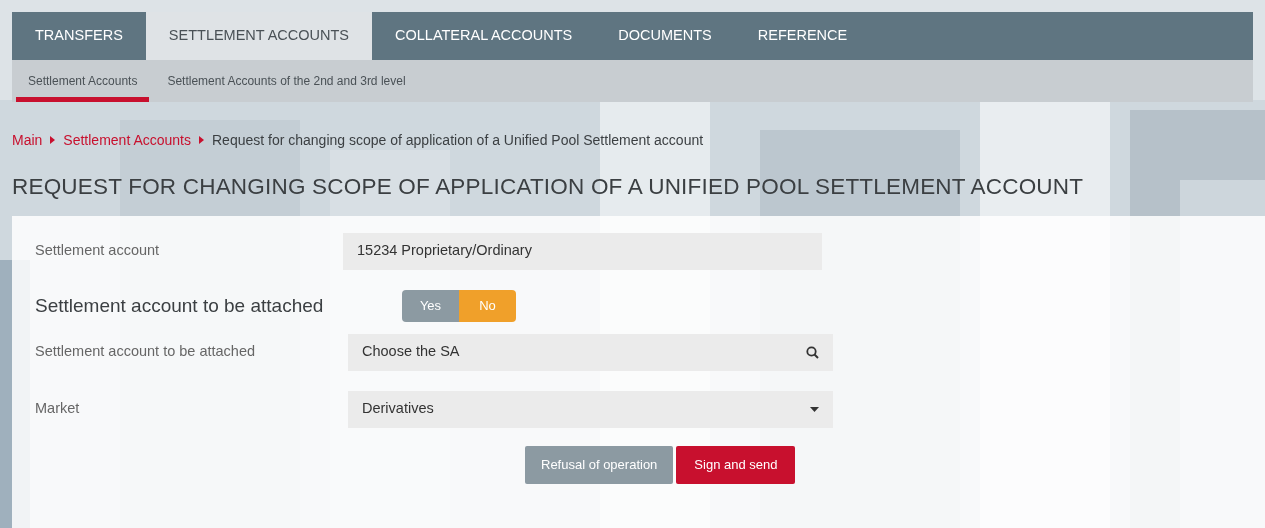 Image resolution: width=1265 pixels, height=528 pixels. I want to click on breadcrumb-link: Settlement Accounts, so click(127, 140).